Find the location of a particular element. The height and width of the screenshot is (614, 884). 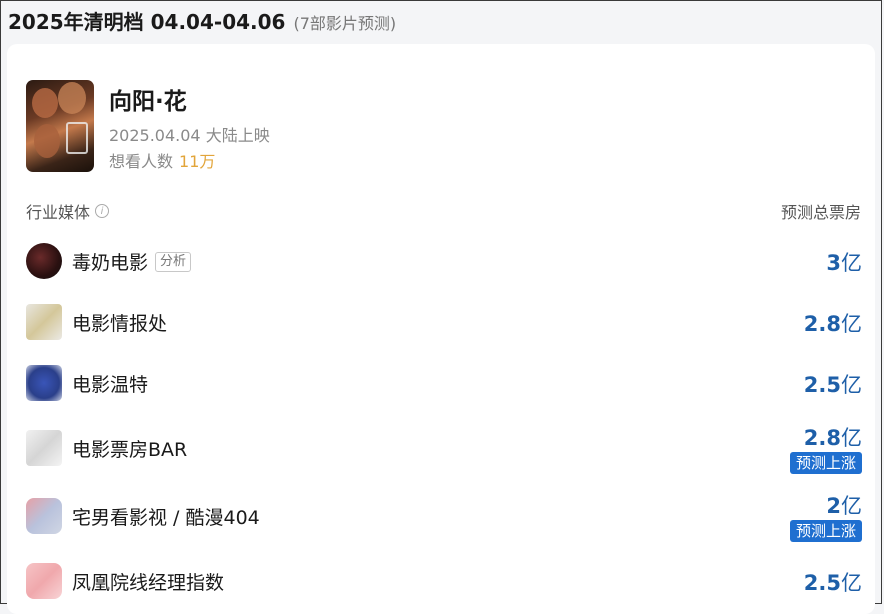

forecast-row: 凤凰院线经理指数 2.5亿 is located at coordinates (444, 584).